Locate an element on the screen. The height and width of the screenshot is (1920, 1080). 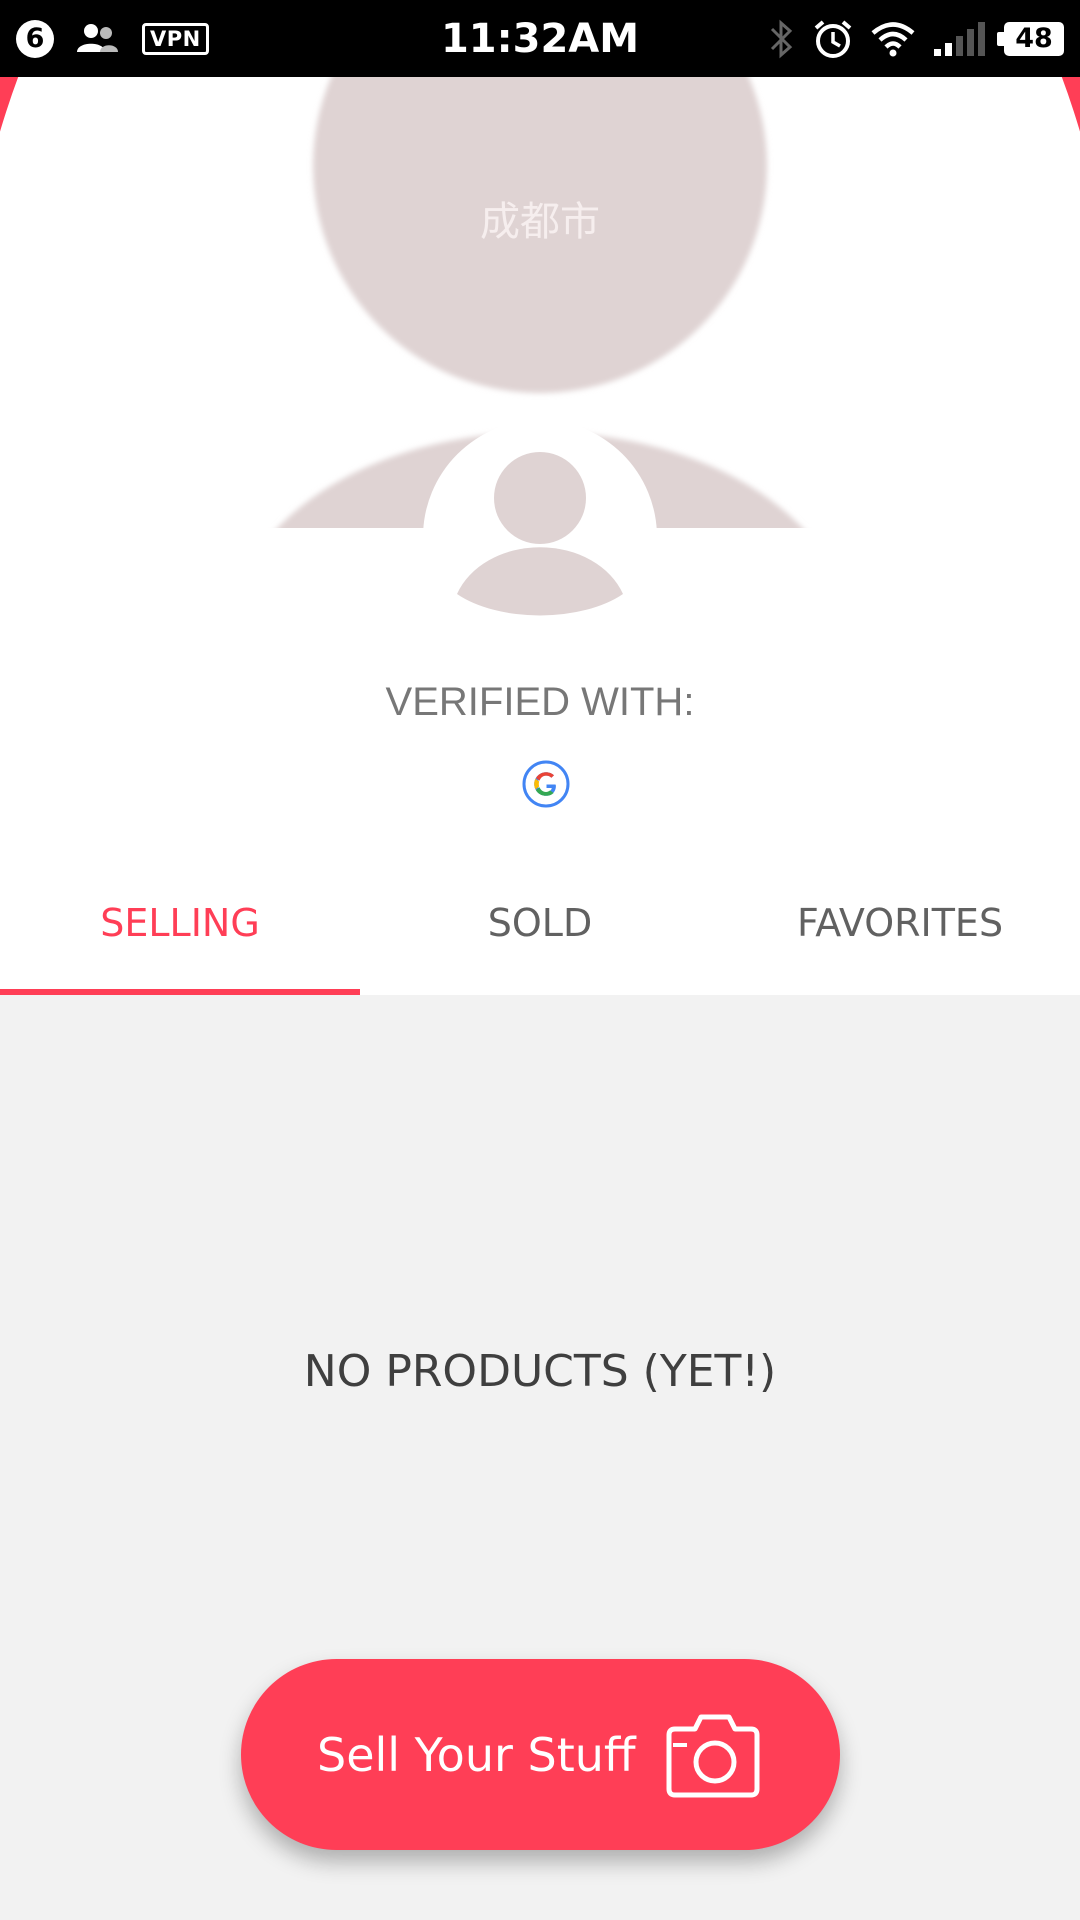
status-right: 48 is located at coordinates (916, 38).